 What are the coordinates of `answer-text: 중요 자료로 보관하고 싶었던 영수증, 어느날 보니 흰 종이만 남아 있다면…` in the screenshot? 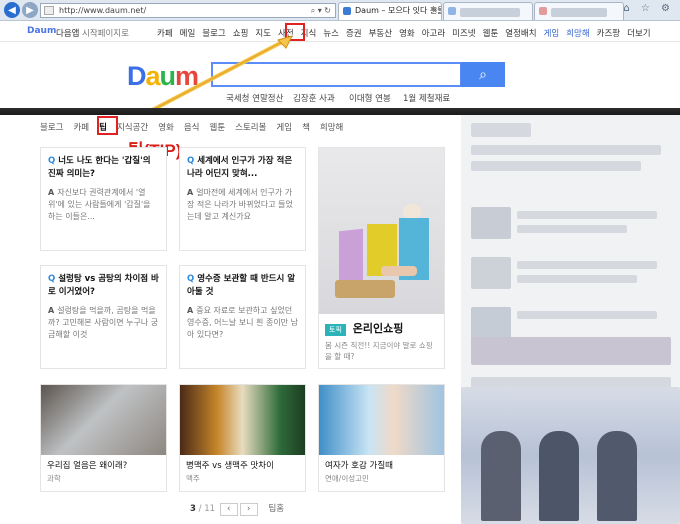 It's located at (242, 322).